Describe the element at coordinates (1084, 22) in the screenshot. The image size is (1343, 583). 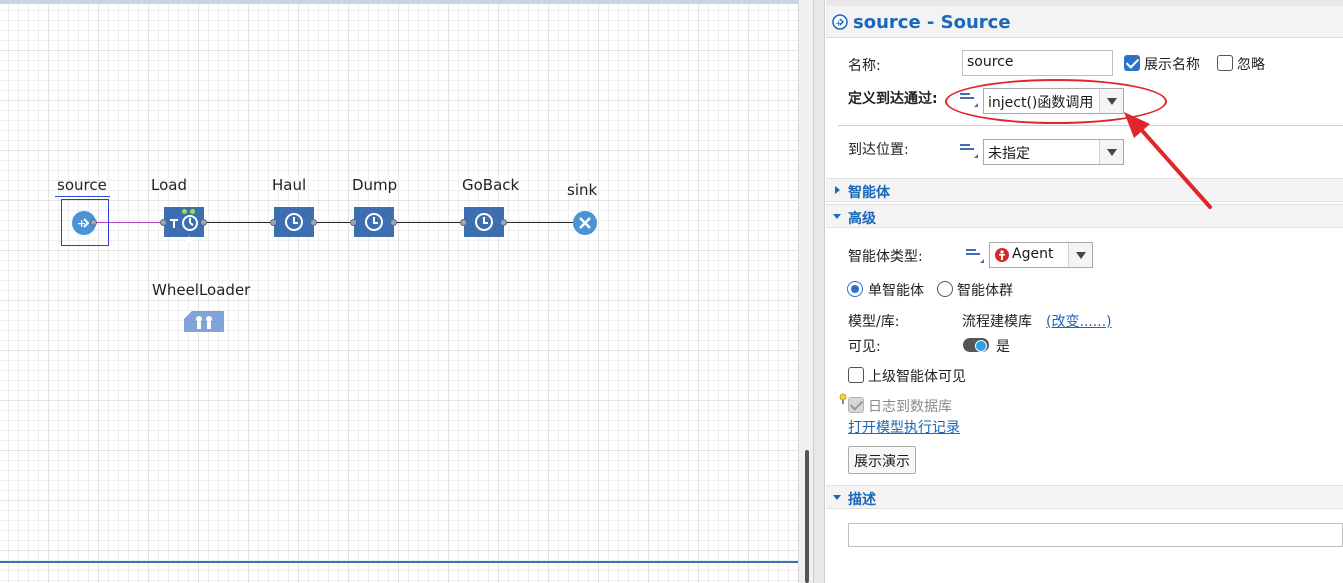
I see `panel-header: + source - Source` at that location.